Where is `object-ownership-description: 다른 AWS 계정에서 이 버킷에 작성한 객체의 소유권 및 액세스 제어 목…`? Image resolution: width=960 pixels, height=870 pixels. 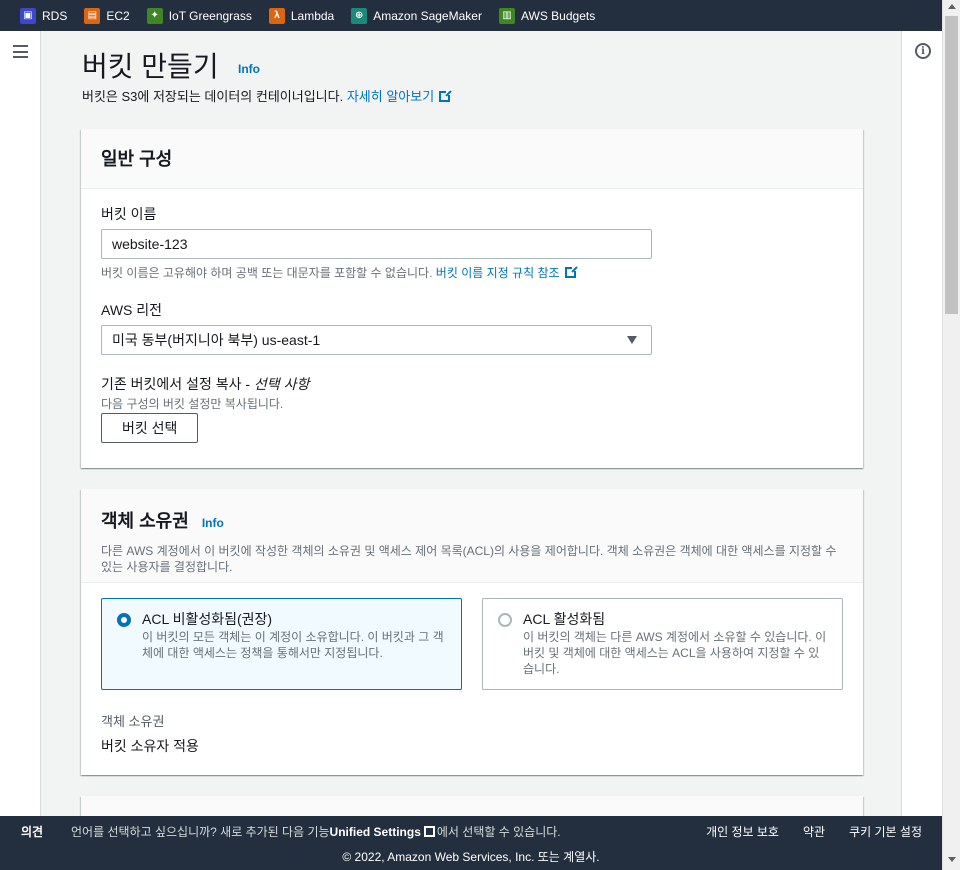
object-ownership-description: 다른 AWS 계정에서 이 버킷에 작성한 객체의 소유권 및 액세스 제어 목… is located at coordinates (469, 559).